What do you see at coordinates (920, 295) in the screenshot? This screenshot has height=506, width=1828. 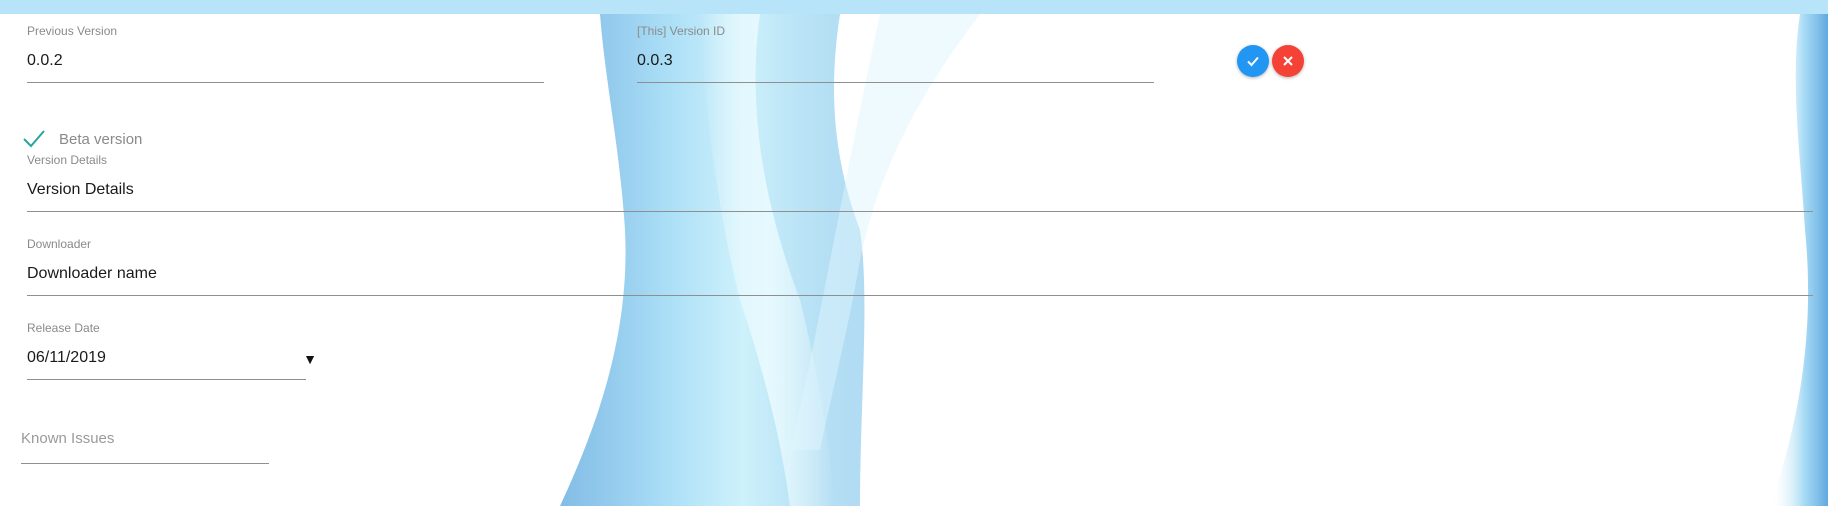 I see `downloader-underline` at bounding box center [920, 295].